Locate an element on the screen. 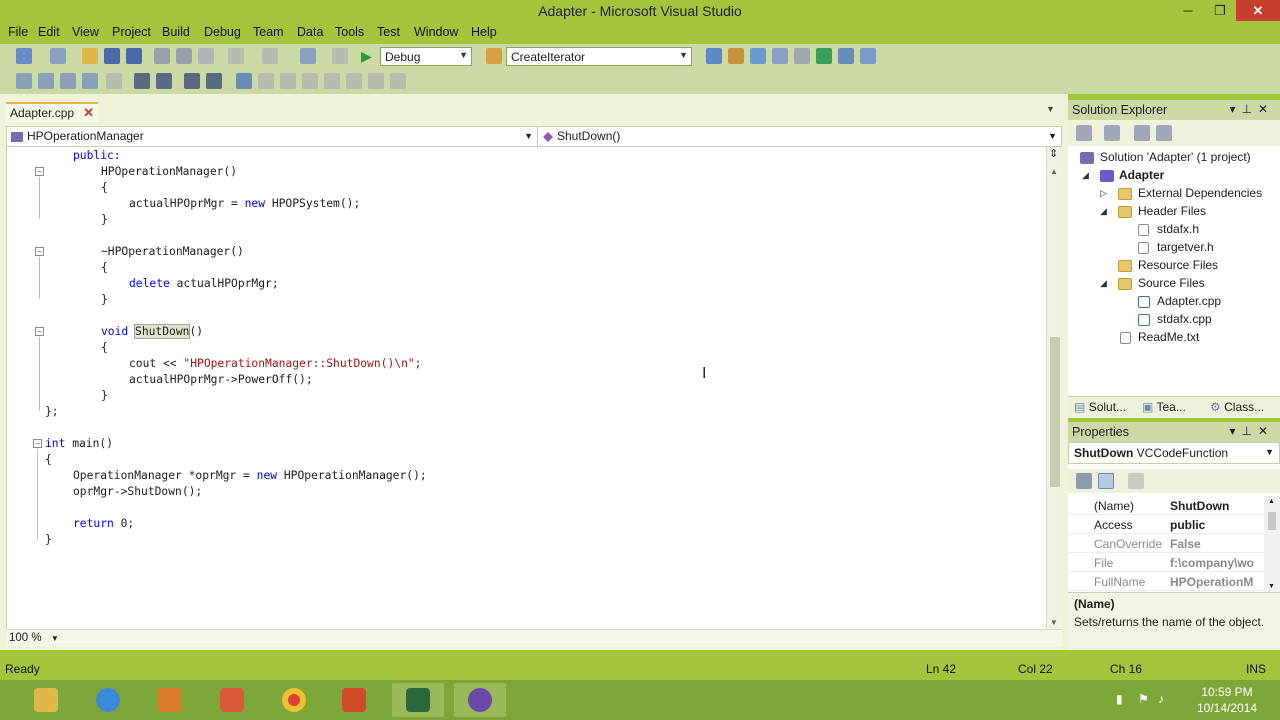 The image size is (1280, 720). file-explorer-task is located at coordinates (46, 700).